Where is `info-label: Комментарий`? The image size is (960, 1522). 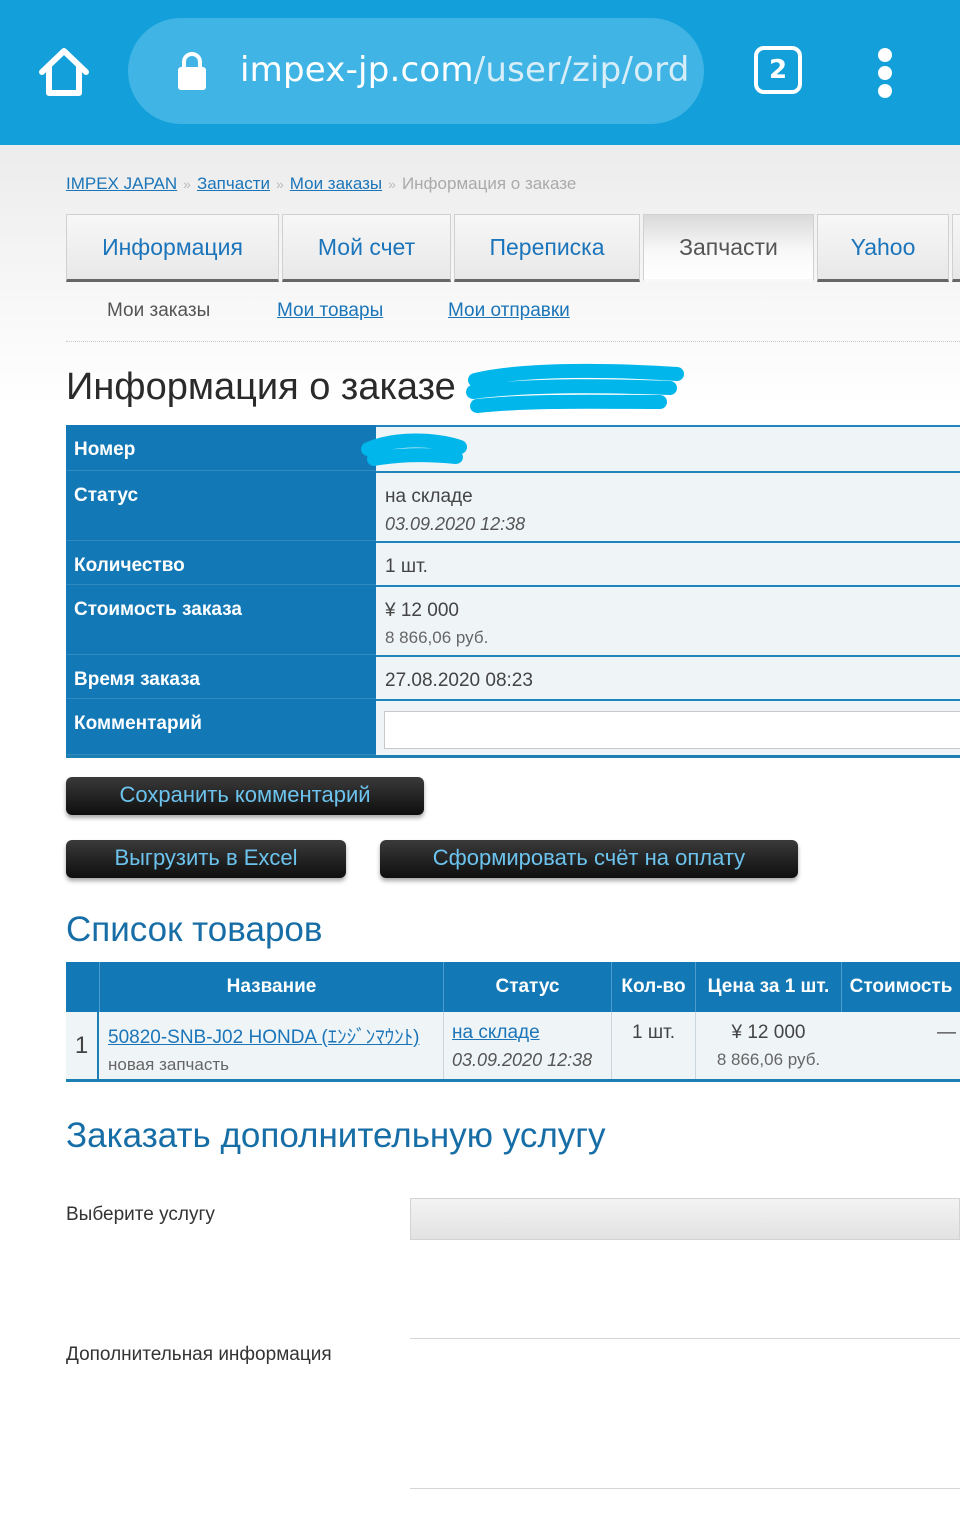 info-label: Комментарий is located at coordinates (221, 727).